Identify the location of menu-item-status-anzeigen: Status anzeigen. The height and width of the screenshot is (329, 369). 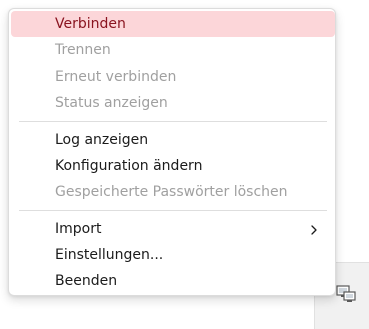
(173, 103).